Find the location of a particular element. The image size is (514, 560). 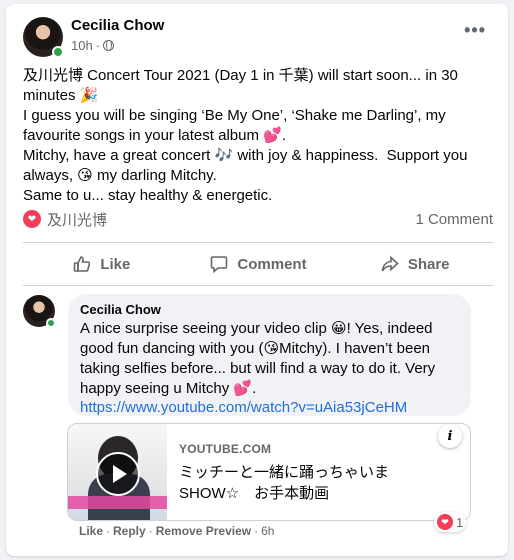

post-timestamp: 10h is located at coordinates (82, 45).